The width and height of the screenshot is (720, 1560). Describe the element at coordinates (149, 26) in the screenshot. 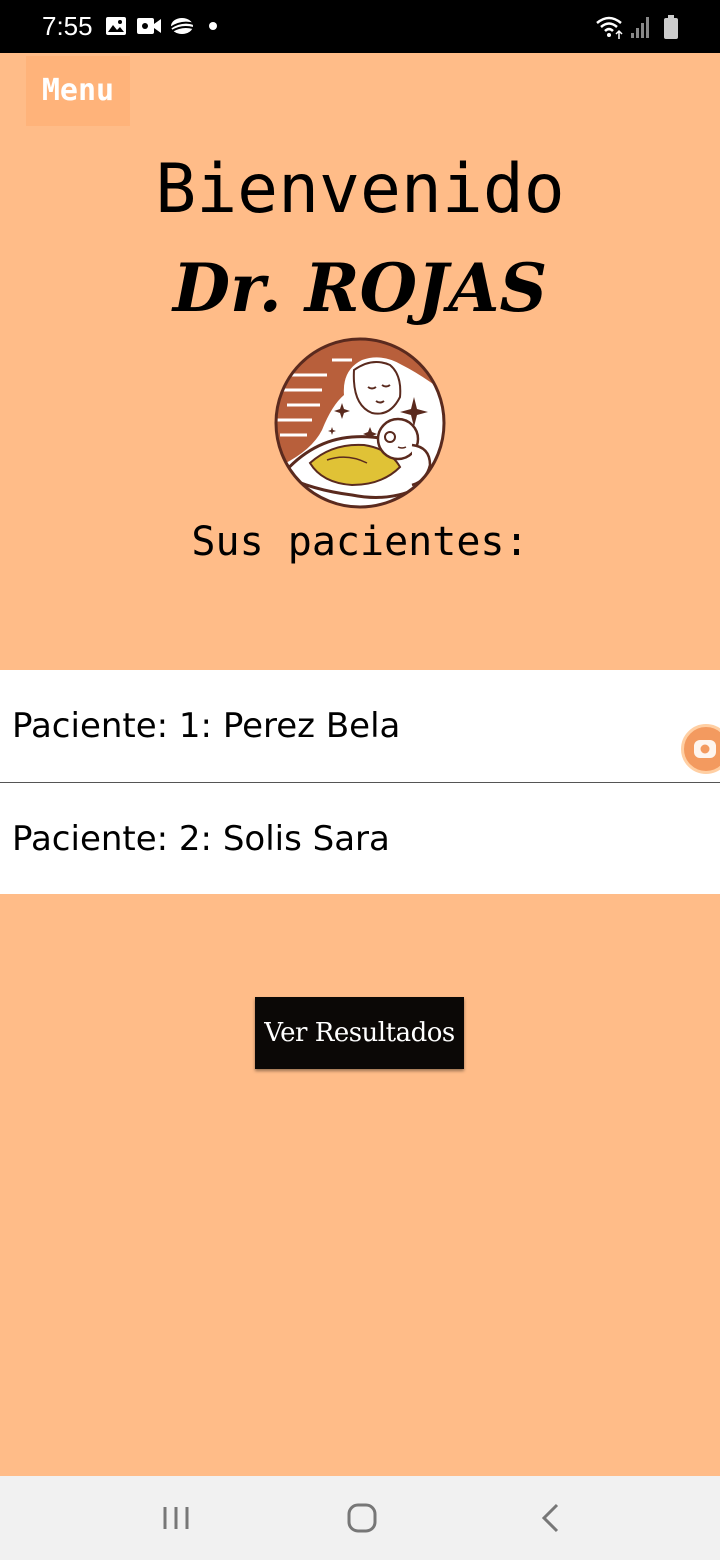

I see `video-icon` at that location.